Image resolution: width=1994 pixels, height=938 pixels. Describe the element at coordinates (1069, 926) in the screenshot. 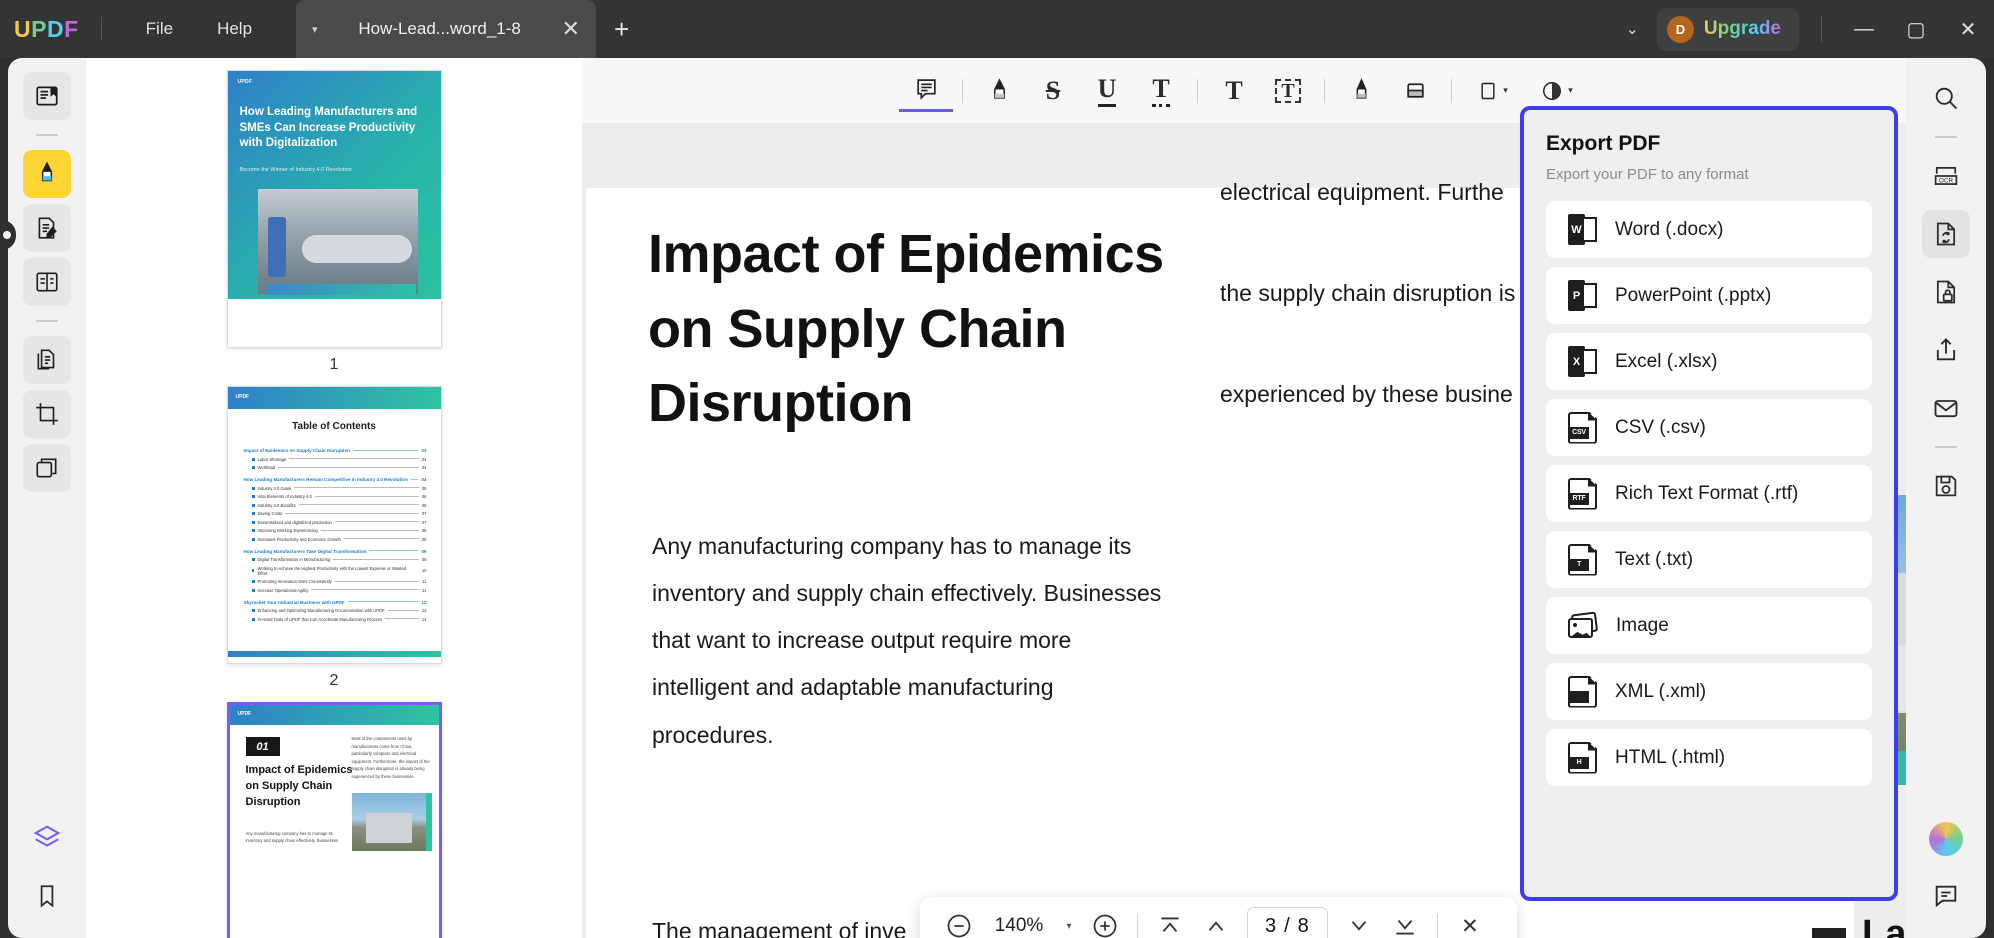

I see `zoom-dropdown-caret-icon: ▾` at that location.